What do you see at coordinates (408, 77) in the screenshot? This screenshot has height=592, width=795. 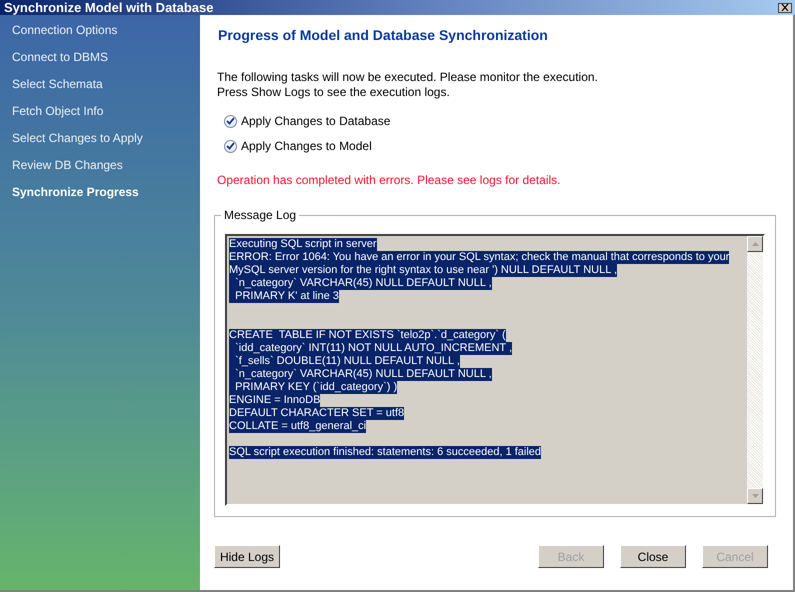 I see `intro-text: The following tasks will now be executed. Please monitor the execution.` at bounding box center [408, 77].